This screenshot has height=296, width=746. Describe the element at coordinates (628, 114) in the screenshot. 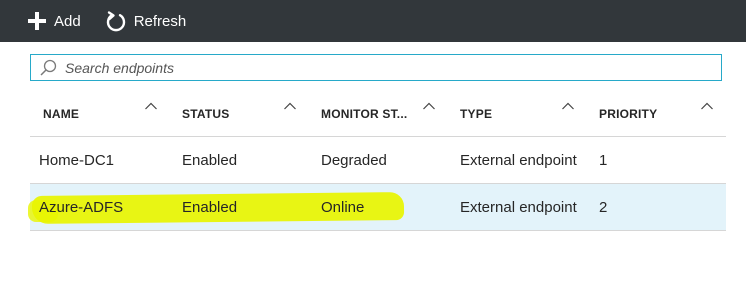

I see `column-header-label: PRIORITY` at that location.